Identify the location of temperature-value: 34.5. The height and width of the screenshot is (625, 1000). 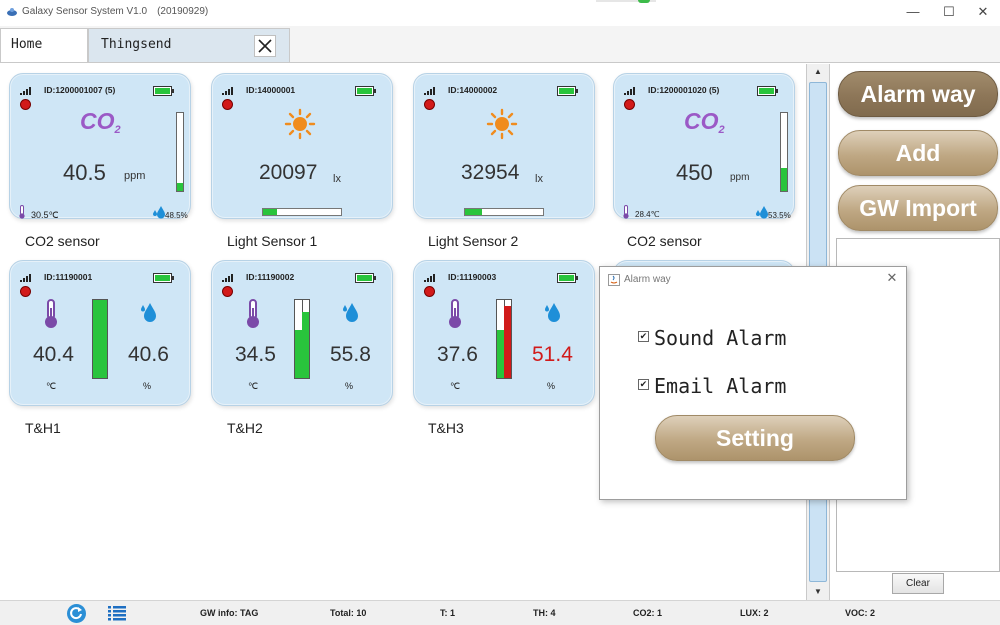
(255, 354).